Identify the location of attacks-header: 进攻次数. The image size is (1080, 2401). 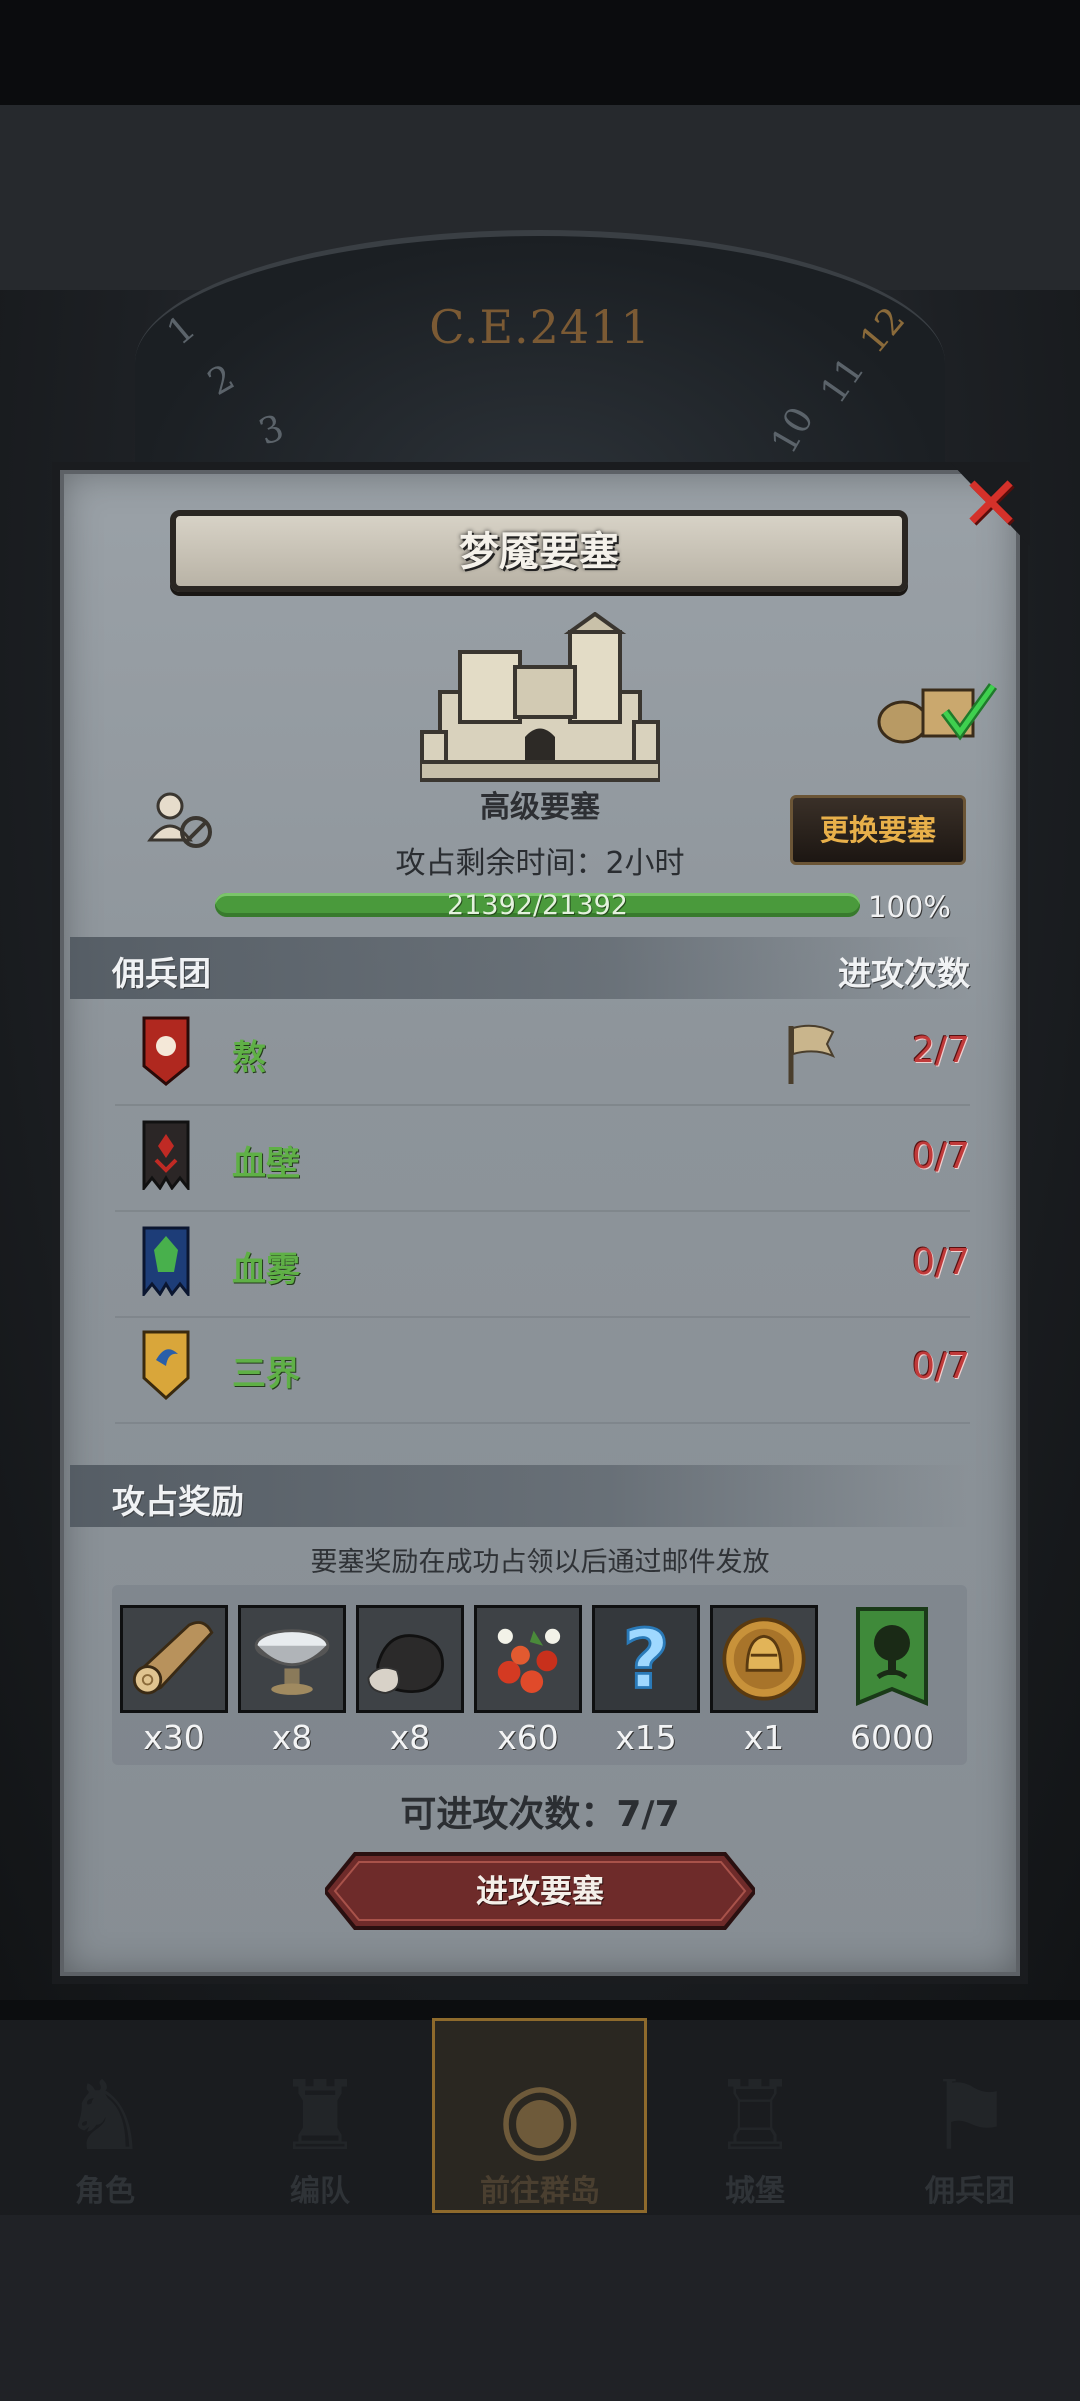
(904, 973).